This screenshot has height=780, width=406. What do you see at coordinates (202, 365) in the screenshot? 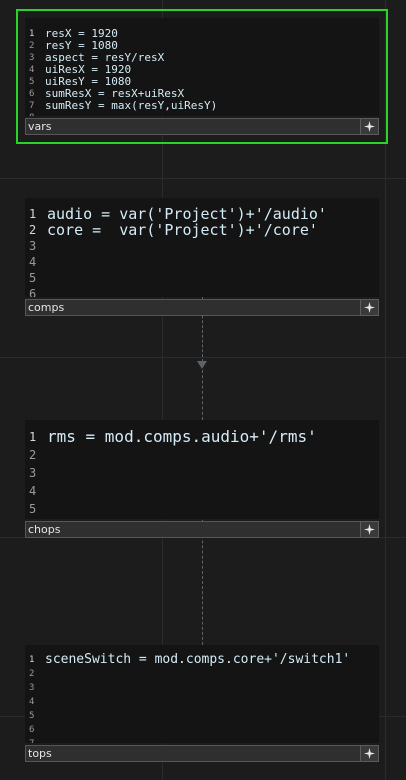
I see `link-arrow-icon` at bounding box center [202, 365].